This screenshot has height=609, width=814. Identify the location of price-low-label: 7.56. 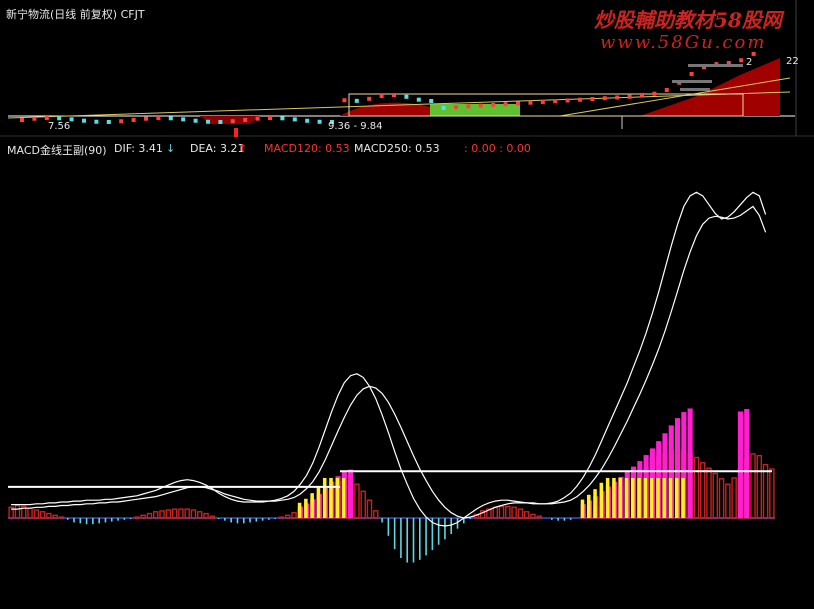
(59, 126).